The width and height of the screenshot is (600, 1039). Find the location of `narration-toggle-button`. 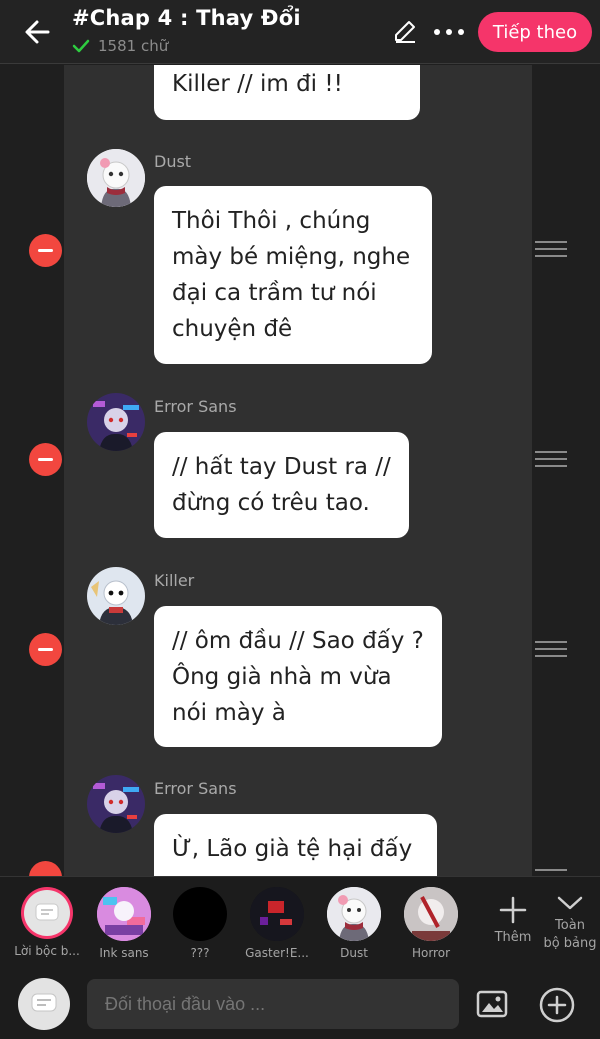

narration-toggle-button is located at coordinates (44, 1004).